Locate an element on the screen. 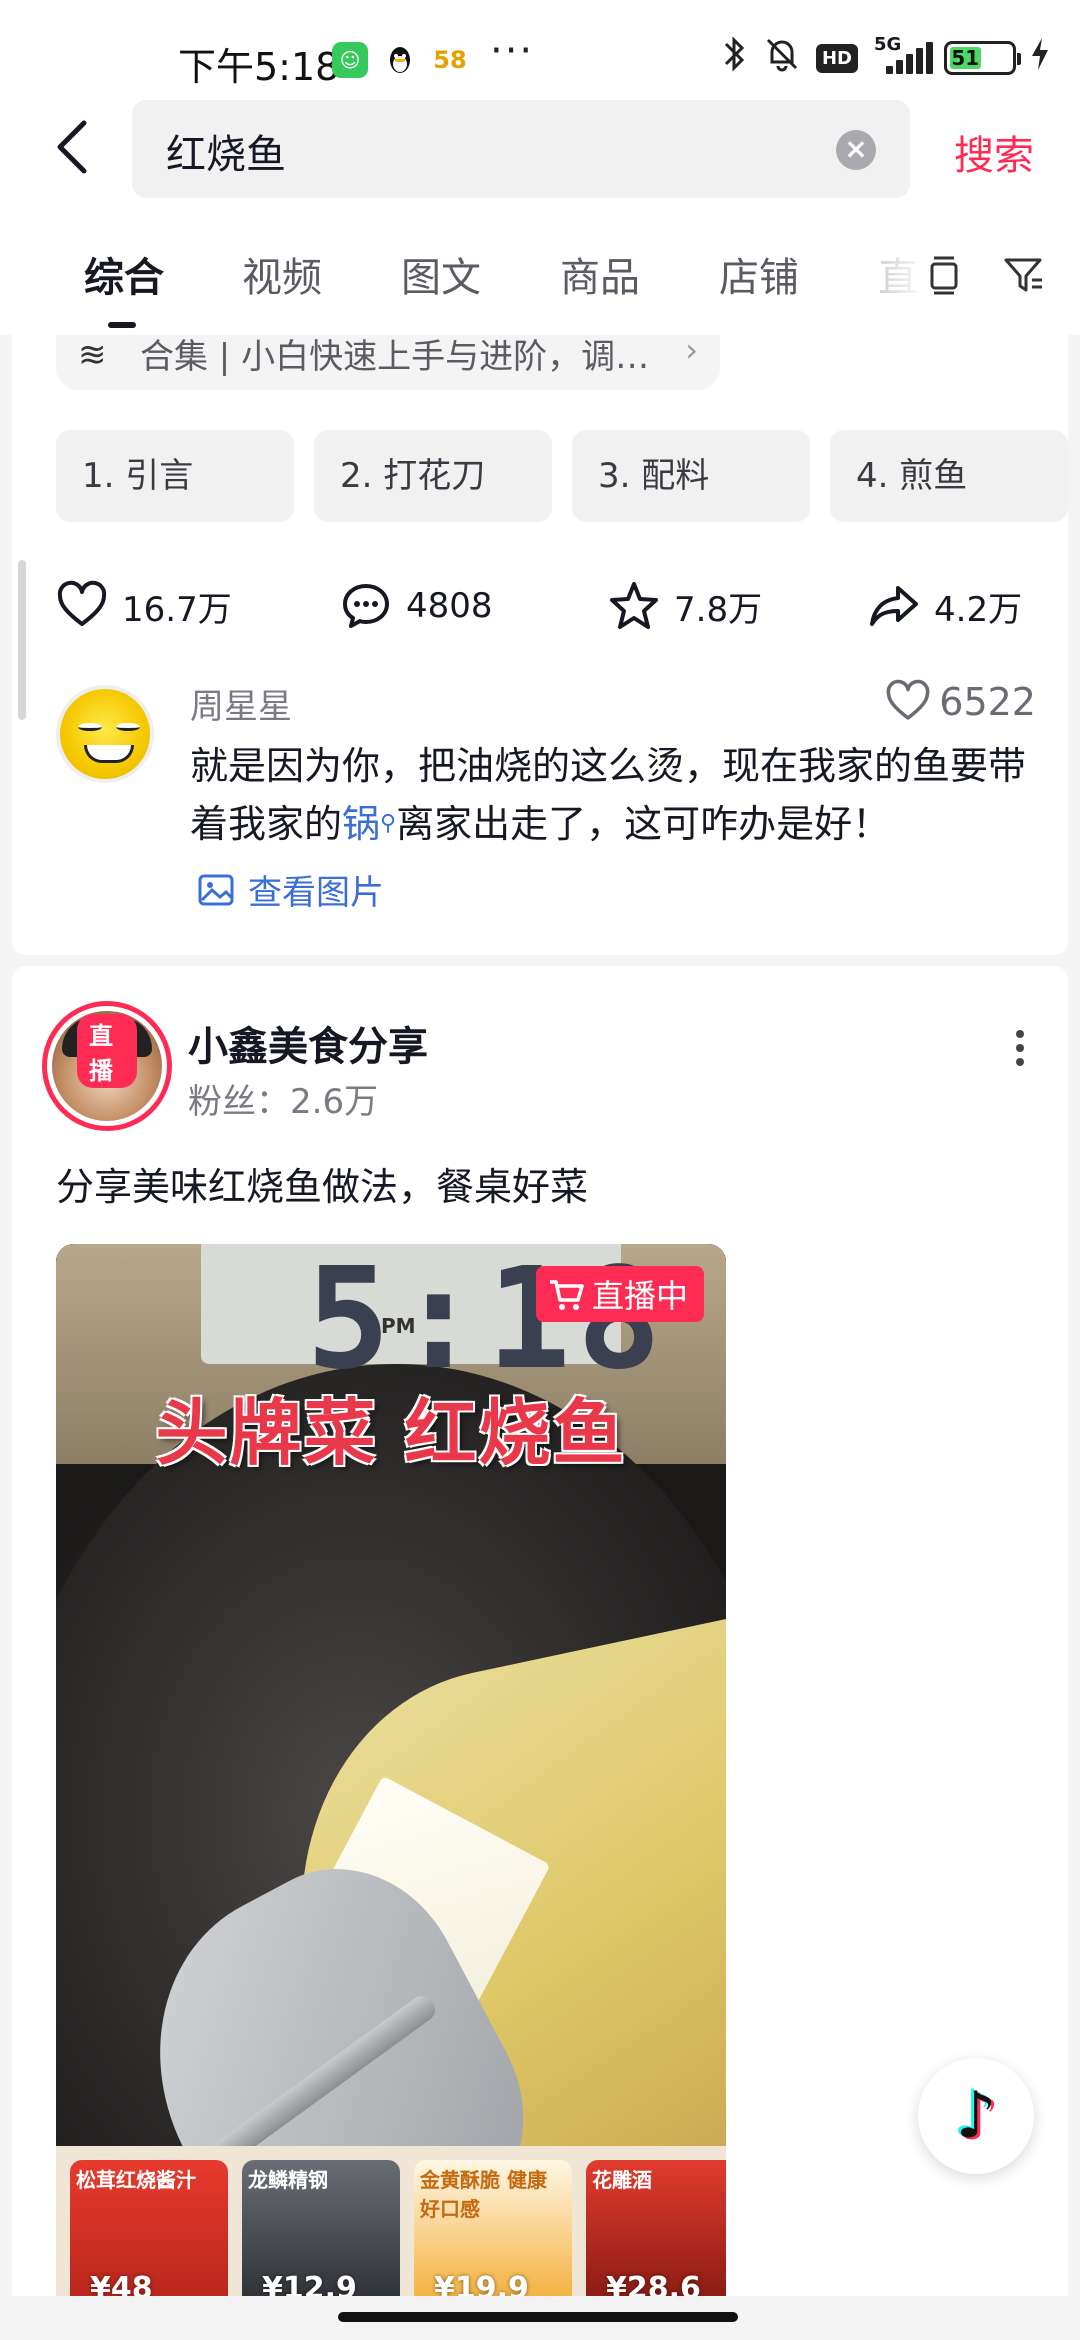 Image resolution: width=1080 pixels, height=2340 pixels. cellular-signal-icon: 5G is located at coordinates (902, 56).